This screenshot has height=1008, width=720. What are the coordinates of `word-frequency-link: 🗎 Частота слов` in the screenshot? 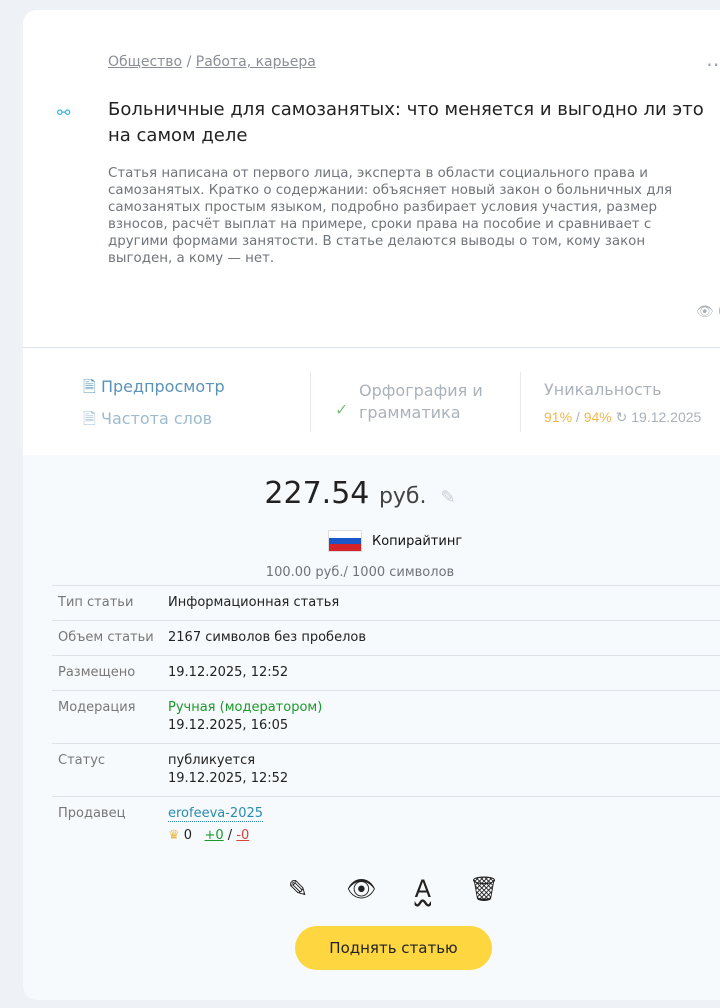 It's located at (147, 421).